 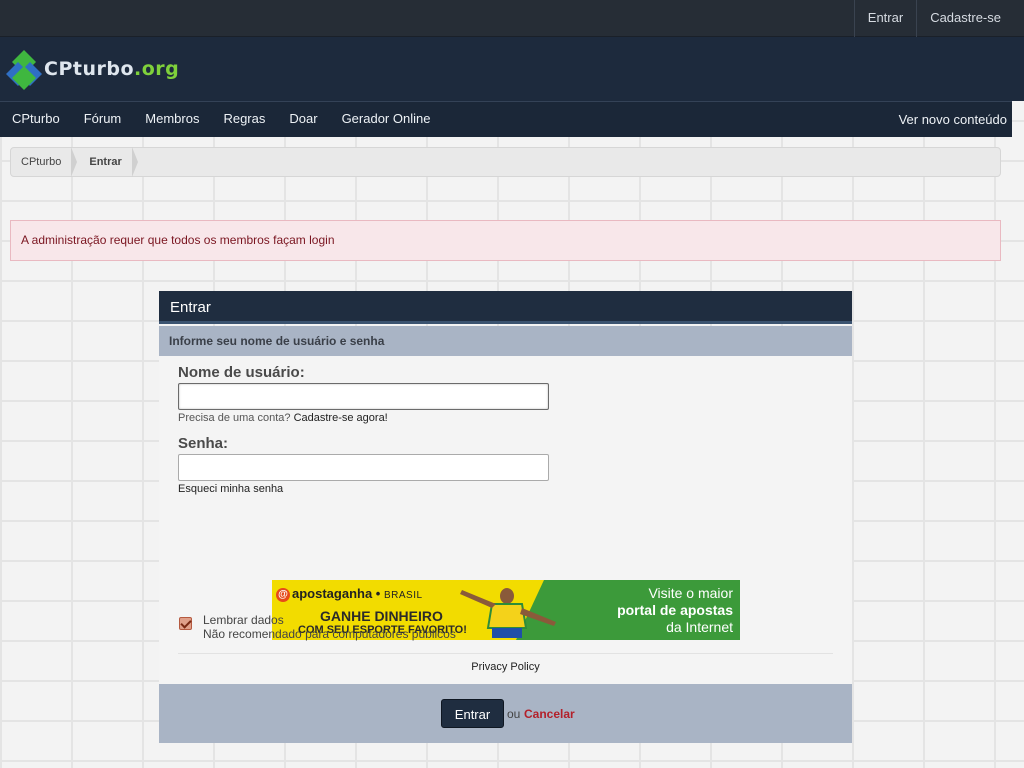 I want to click on logo-text-main: CPturbo, so click(x=89, y=69).